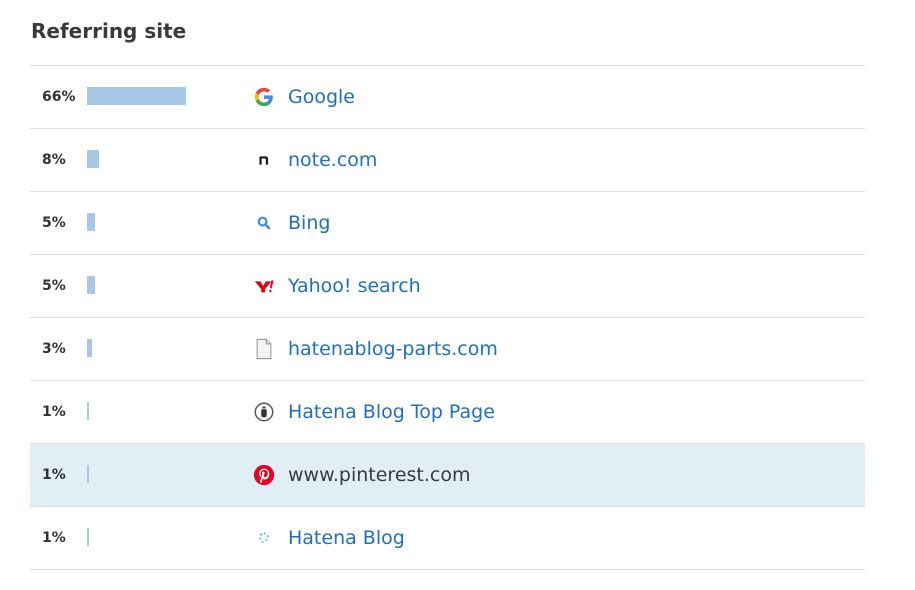 This screenshot has width=915, height=590. What do you see at coordinates (321, 97) in the screenshot?
I see `referrer-link-google: Google` at bounding box center [321, 97].